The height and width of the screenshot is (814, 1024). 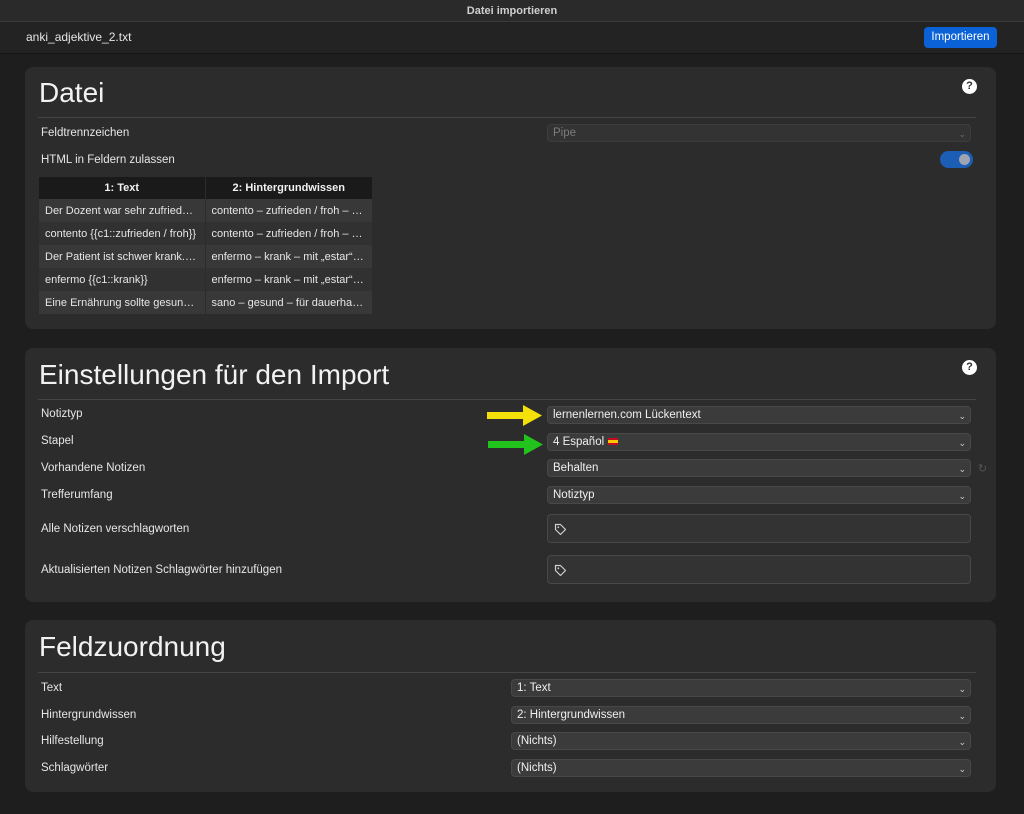 What do you see at coordinates (515, 444) in the screenshot?
I see `green-arrow-icon` at bounding box center [515, 444].